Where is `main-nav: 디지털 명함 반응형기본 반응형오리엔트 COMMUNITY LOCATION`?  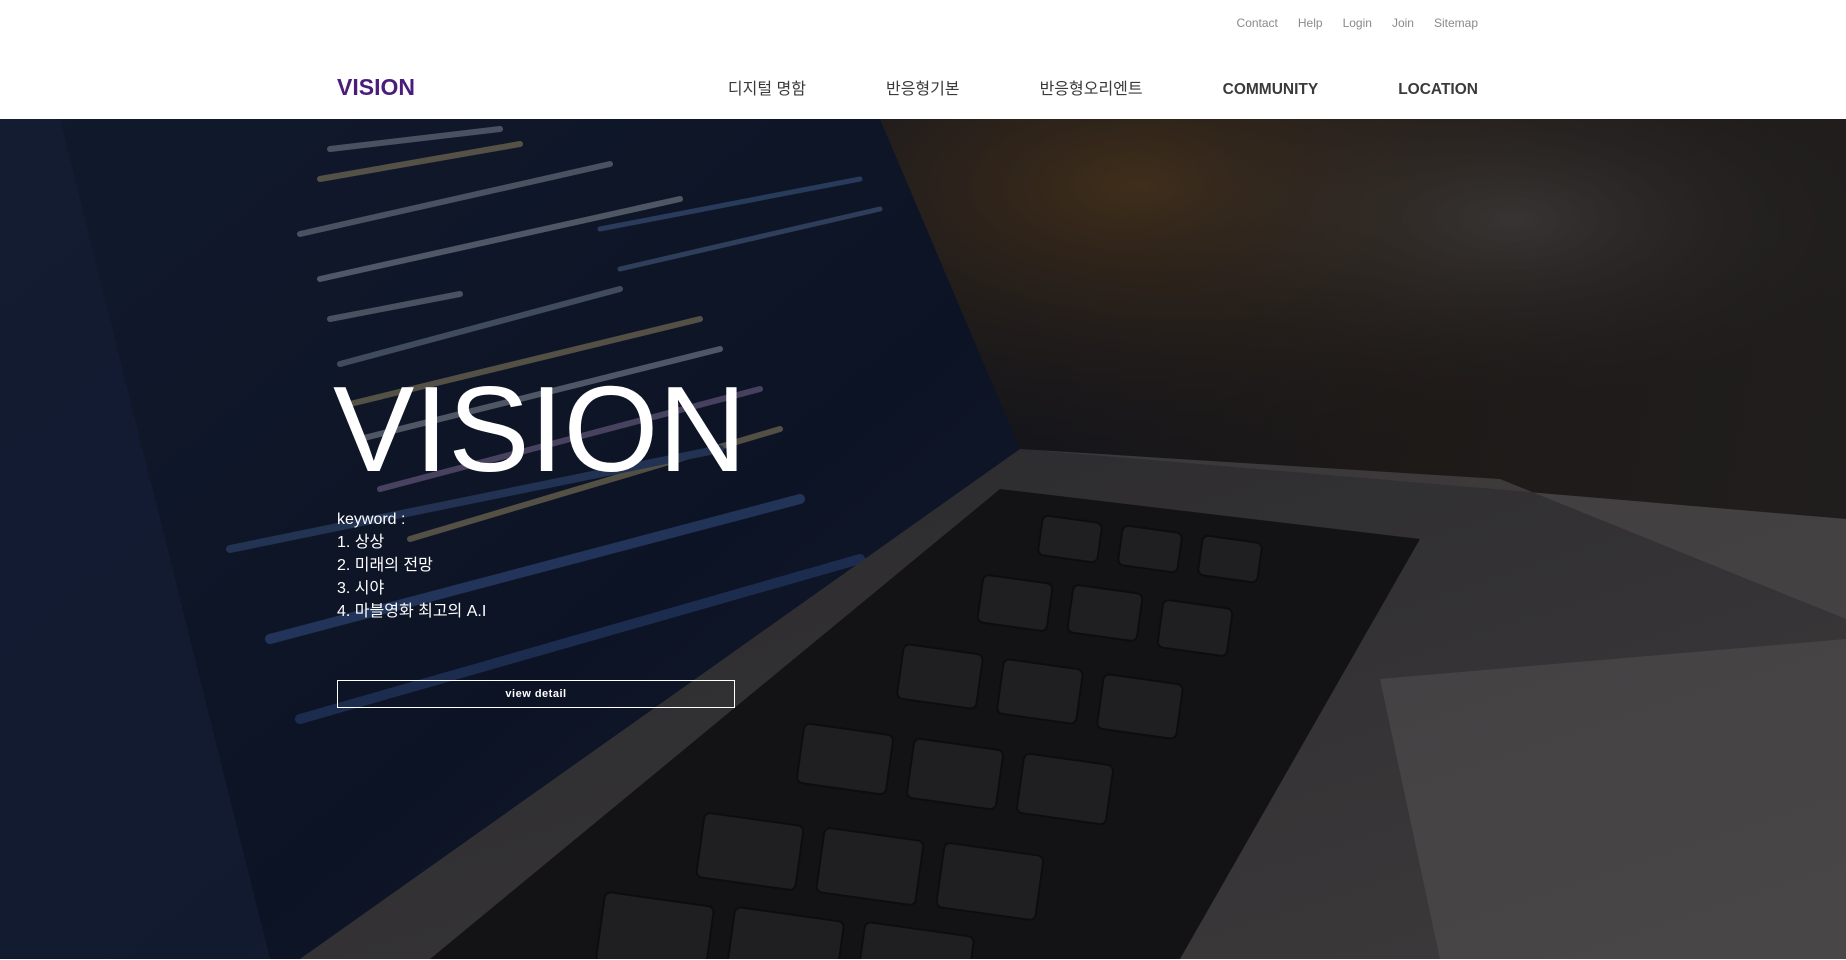
main-nav: 디지털 명함 반응형기본 반응형오리엔트 COMMUNITY LOCATION is located at coordinates (1103, 90).